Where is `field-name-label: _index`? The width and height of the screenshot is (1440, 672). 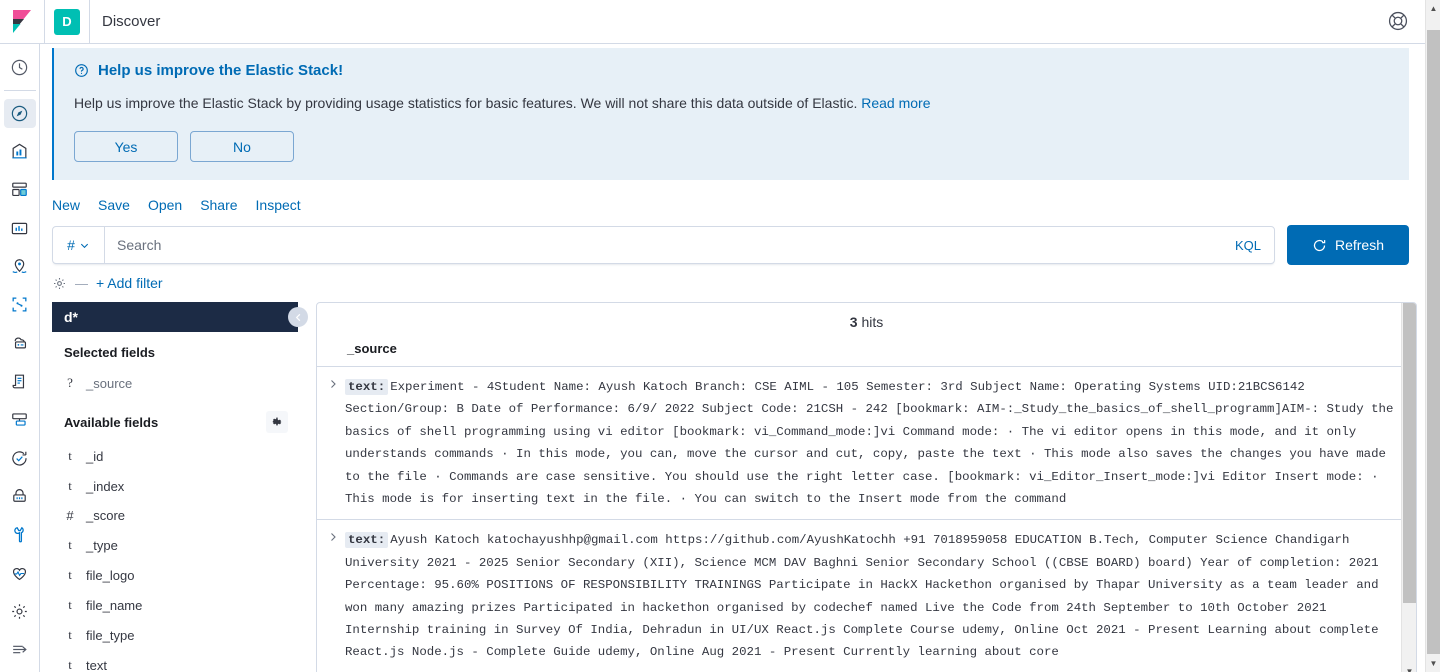 field-name-label: _index is located at coordinates (105, 486).